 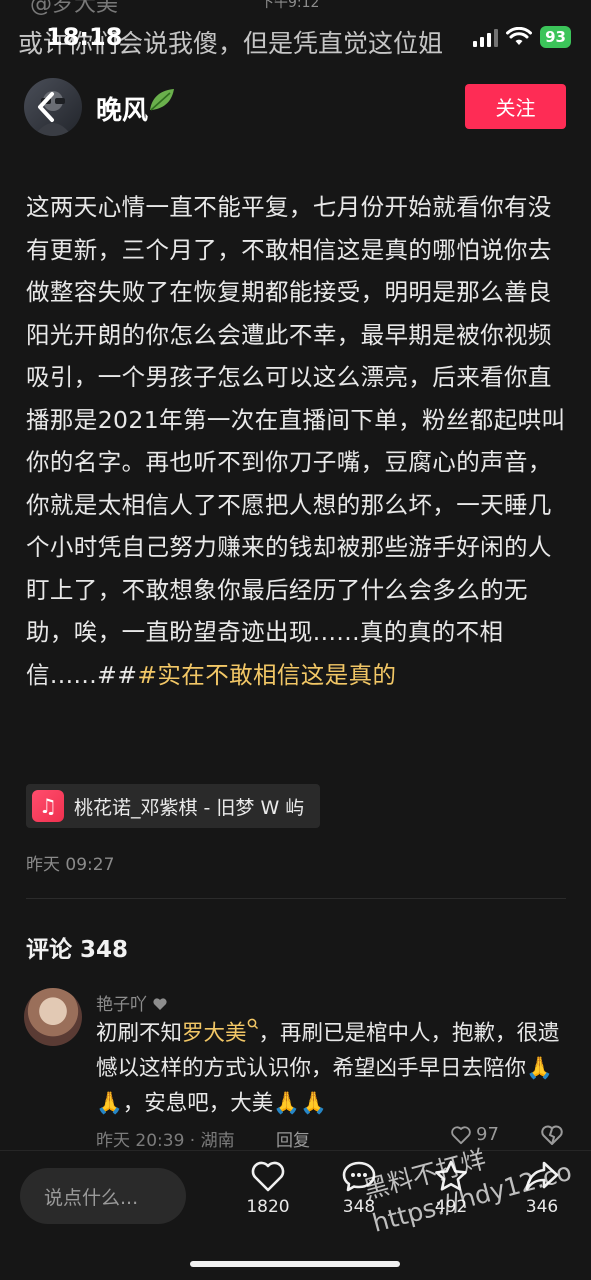 I want to click on post-timestamp: 昨天 09:27, so click(x=70, y=865).